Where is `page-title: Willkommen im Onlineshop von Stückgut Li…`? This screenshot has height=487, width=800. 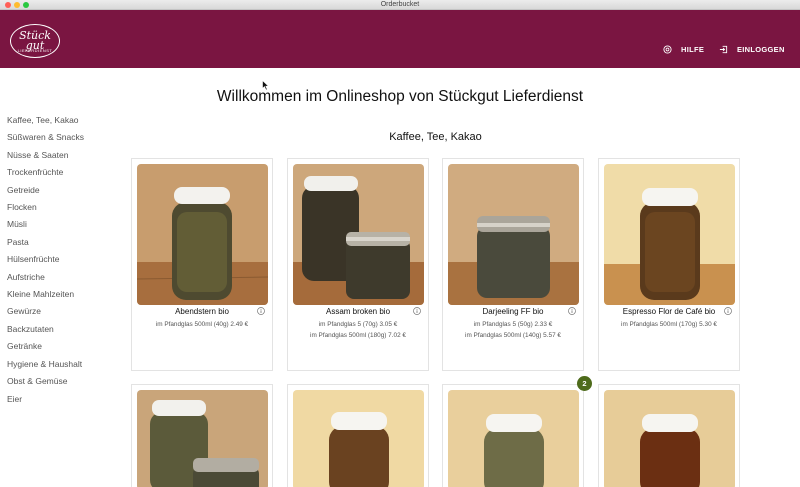
page-title: Willkommen im Onlineshop von Stückgut Li… is located at coordinates (400, 96).